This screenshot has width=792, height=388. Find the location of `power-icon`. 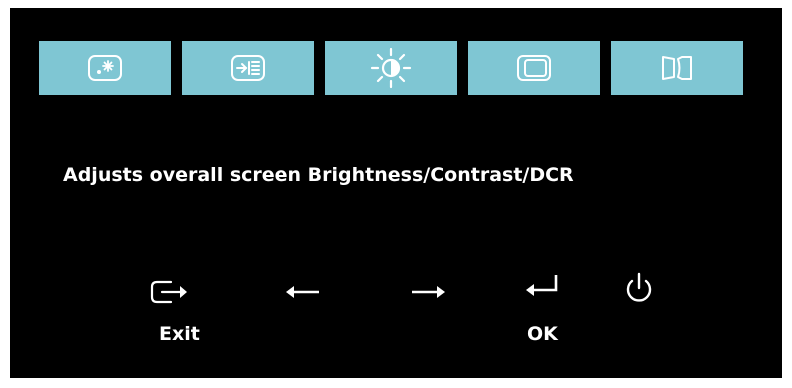

power-icon is located at coordinates (639, 287).